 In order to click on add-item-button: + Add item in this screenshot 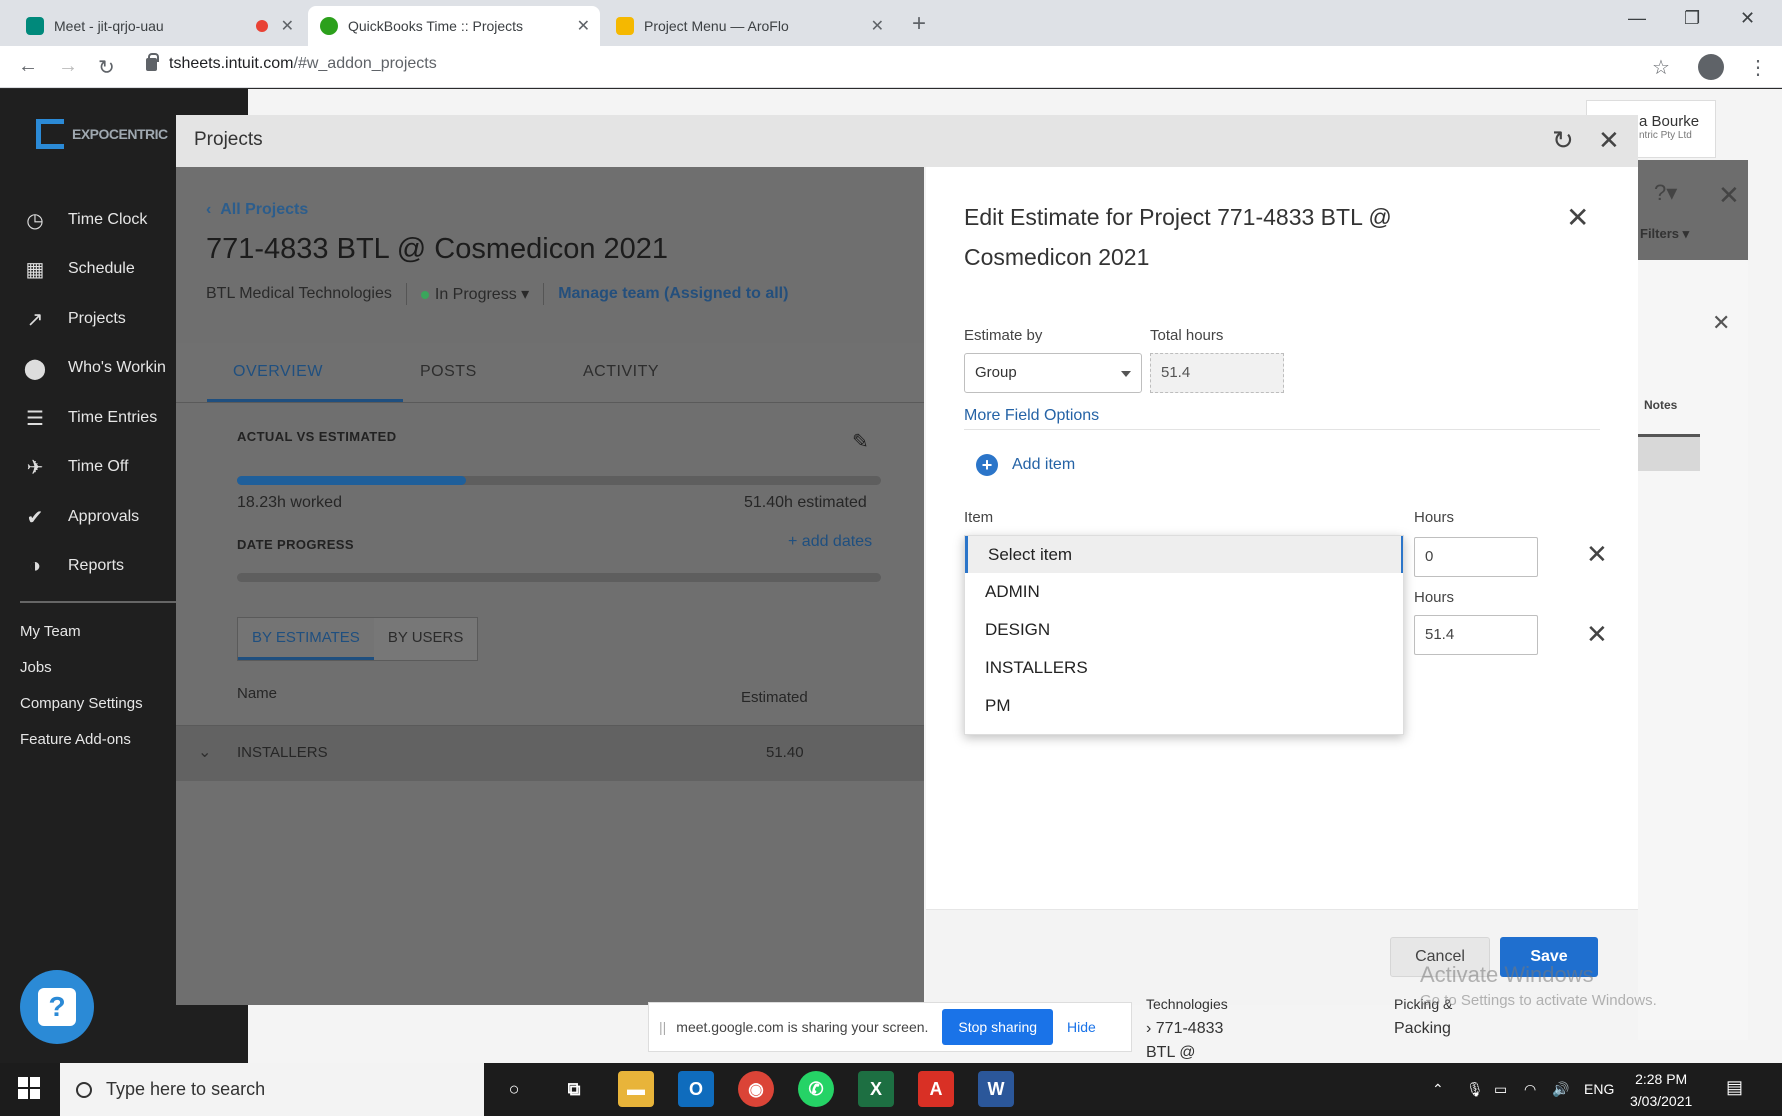, I will do `click(1025, 465)`.